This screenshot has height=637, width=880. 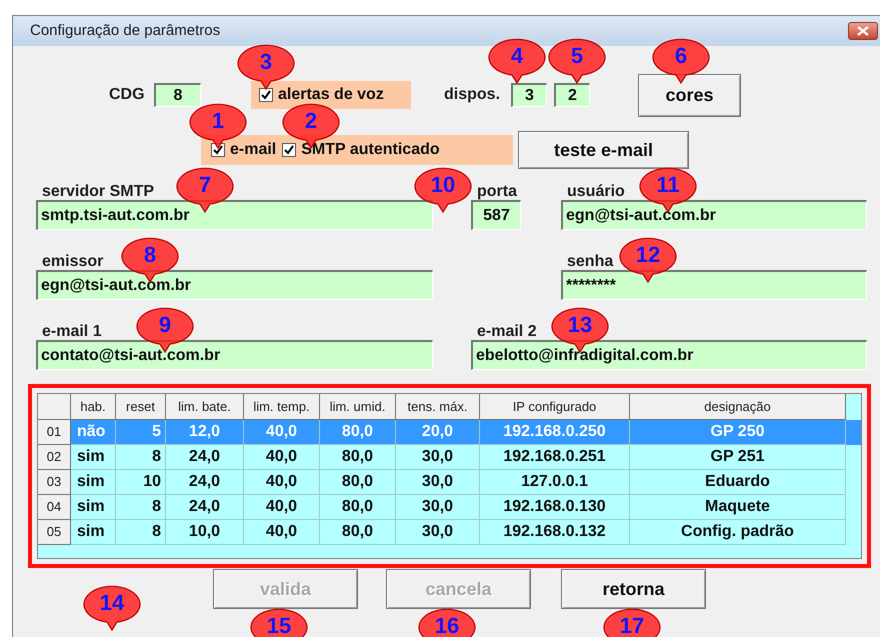 What do you see at coordinates (98, 191) in the screenshot?
I see `field-label: servidor SMTP` at bounding box center [98, 191].